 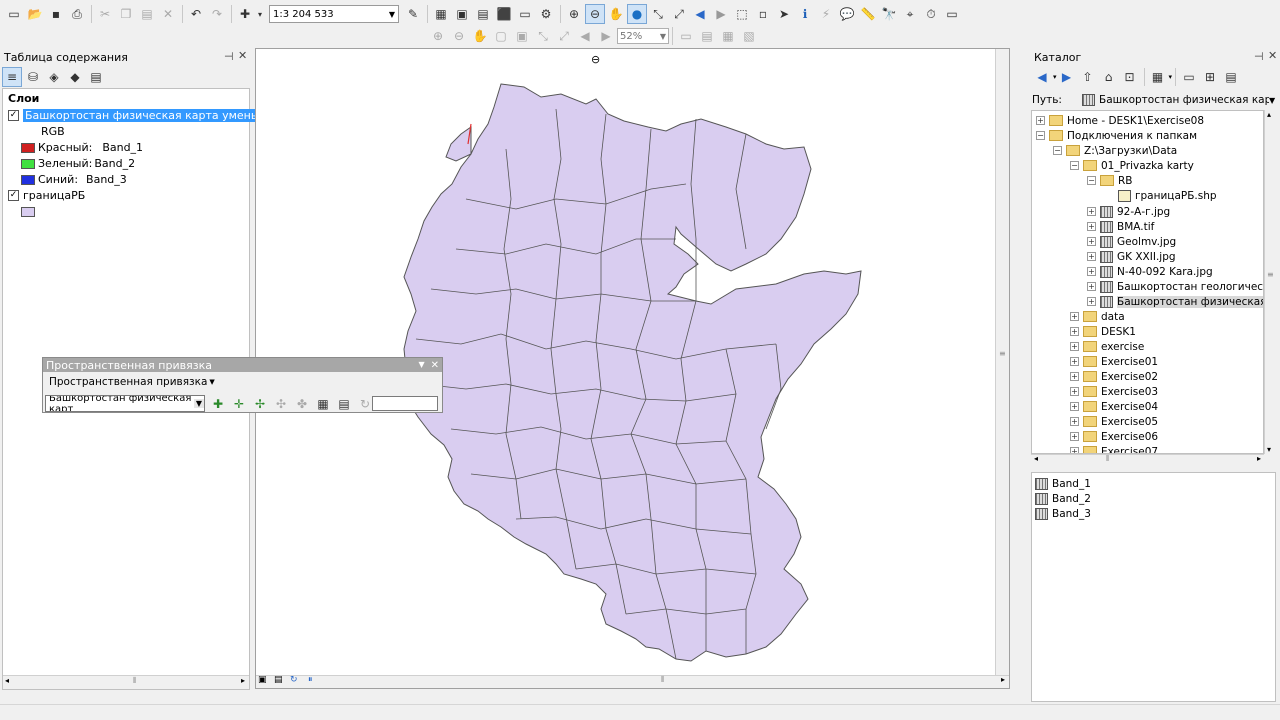 What do you see at coordinates (245, 14) in the screenshot?
I see `add-data-icon: ✚` at bounding box center [245, 14].